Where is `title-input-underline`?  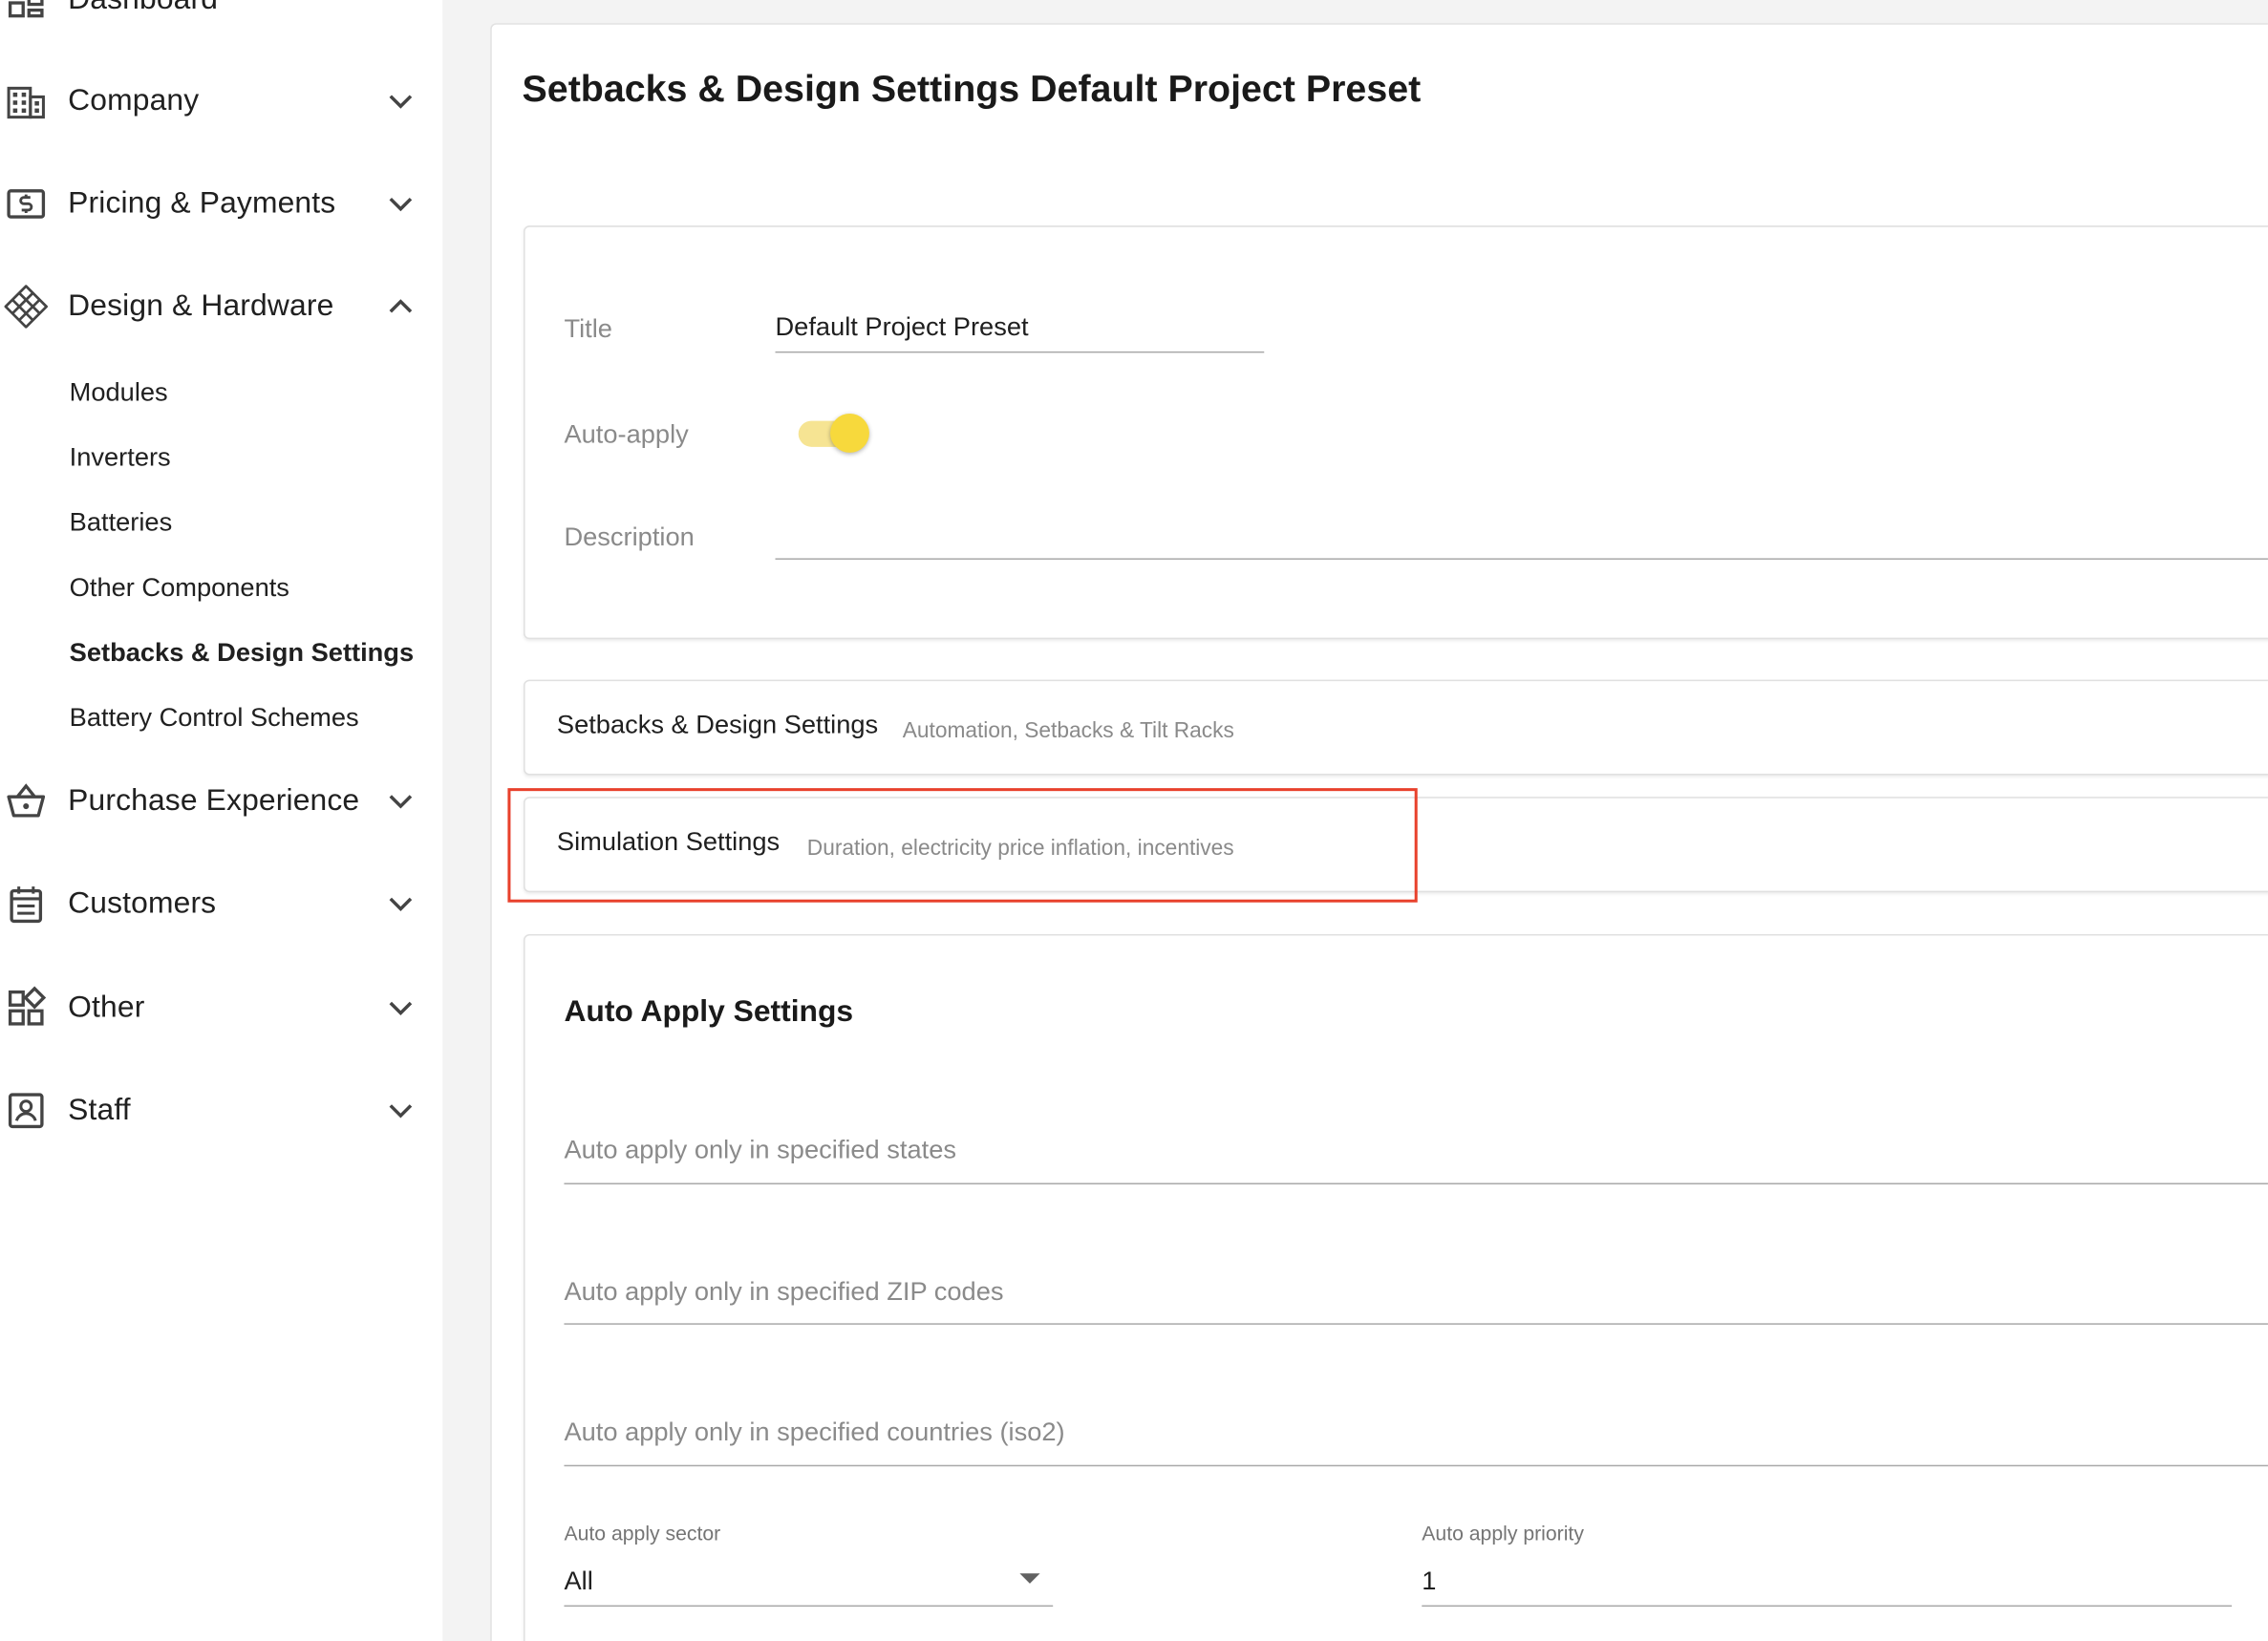 title-input-underline is located at coordinates (1020, 352).